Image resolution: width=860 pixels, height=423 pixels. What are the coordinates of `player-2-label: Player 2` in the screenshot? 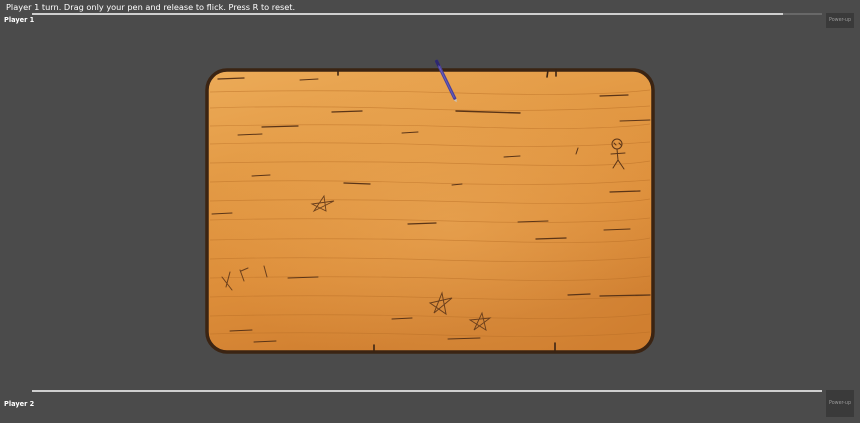 It's located at (19, 404).